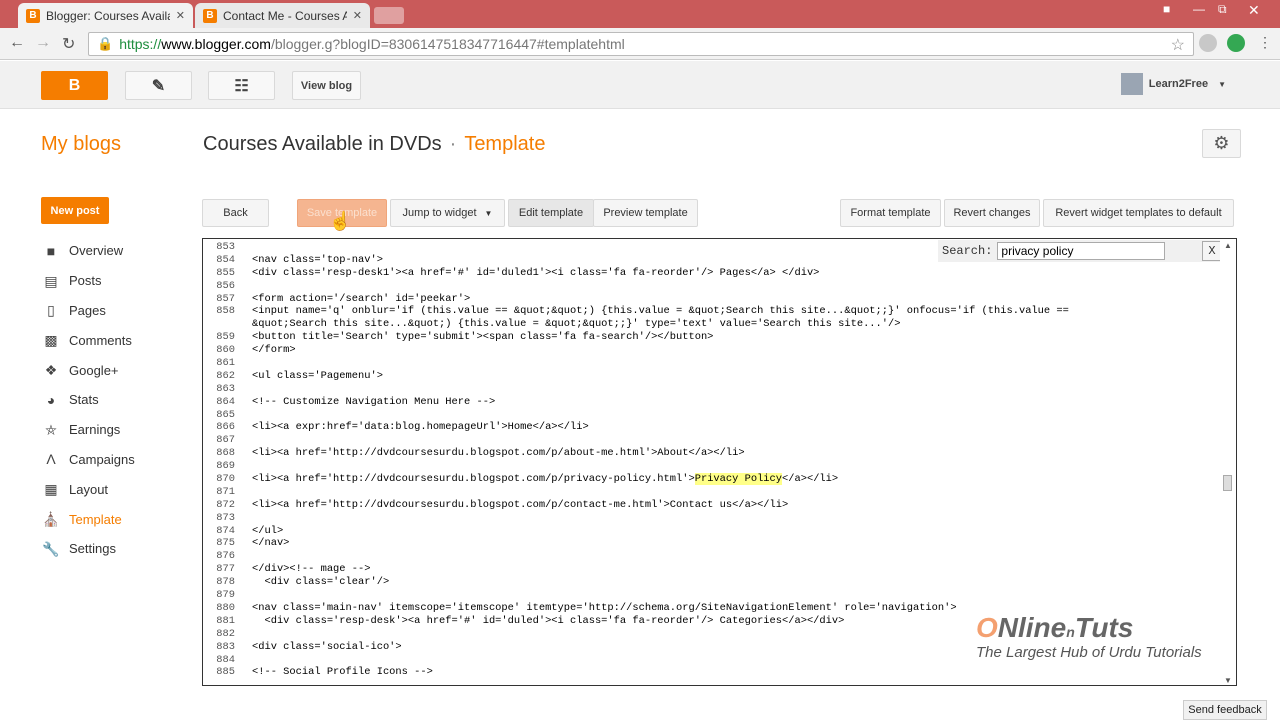 This screenshot has height=720, width=1280. What do you see at coordinates (1228, 462) in the screenshot?
I see `editor-scrollbar: ▲ ▼` at bounding box center [1228, 462].